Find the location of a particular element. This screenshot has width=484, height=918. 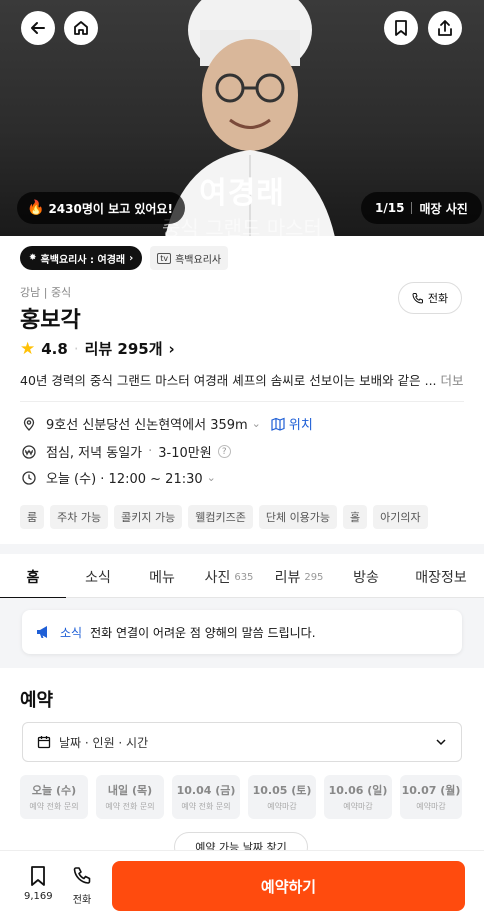

map-link-label: 위치 is located at coordinates (300, 425).